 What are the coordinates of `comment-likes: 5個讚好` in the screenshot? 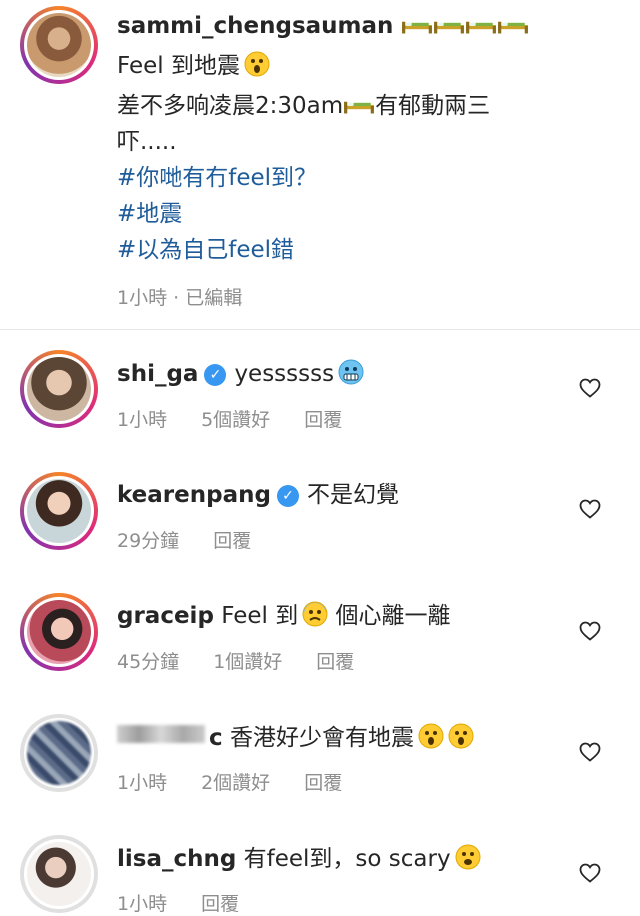 It's located at (235, 420).